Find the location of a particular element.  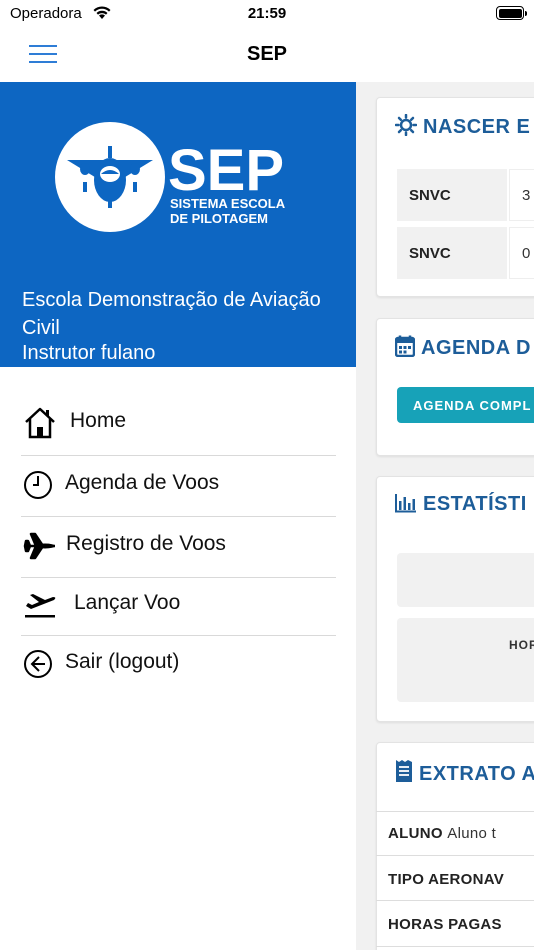

statistics-card: ESTATÍSTI HOR is located at coordinates (455, 599).